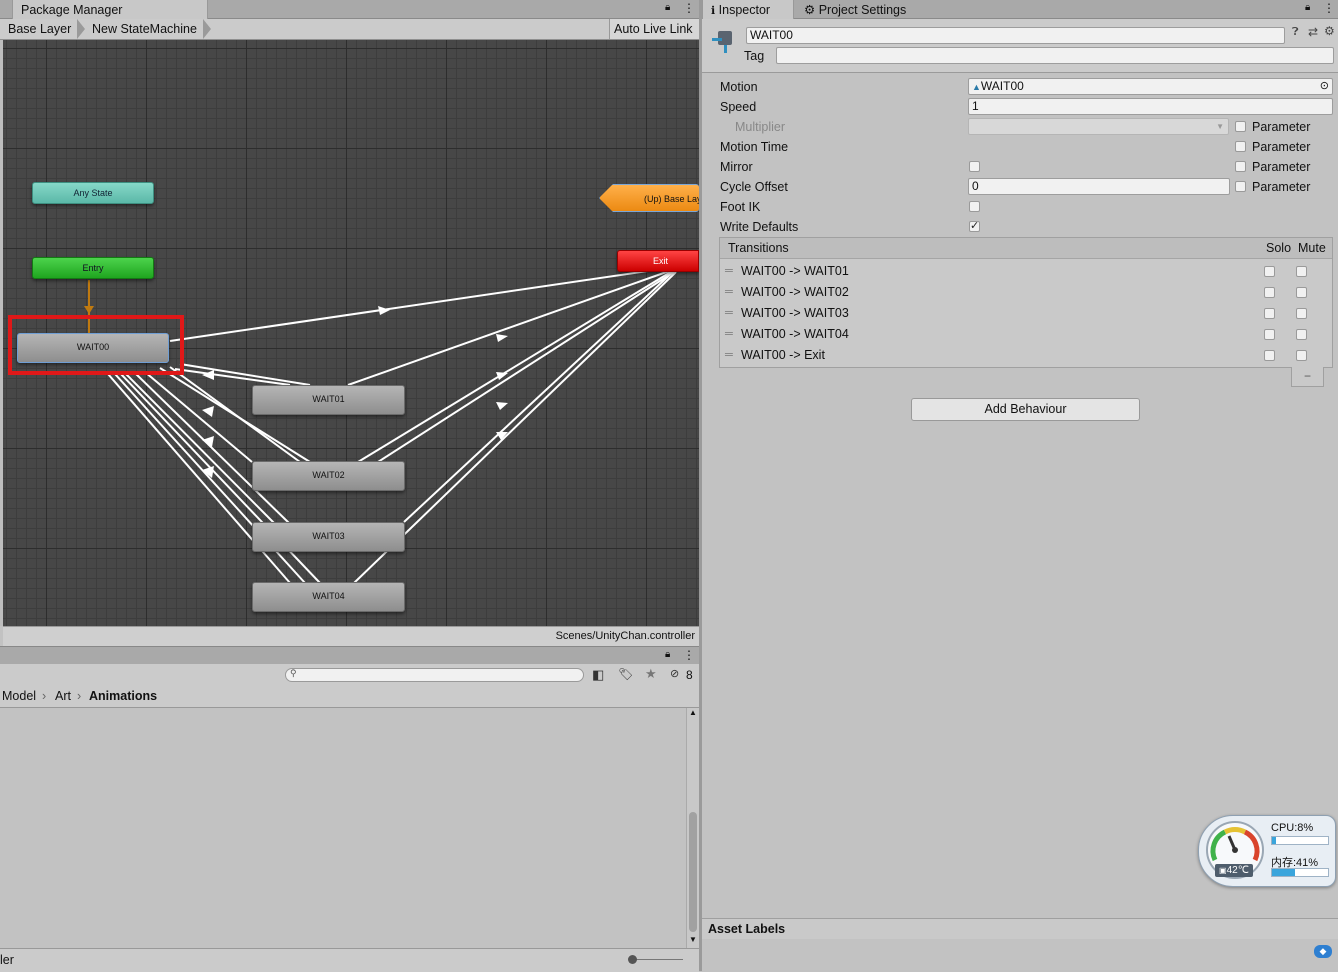 The image size is (1338, 972). I want to click on node-wait04: WAIT04, so click(328, 597).